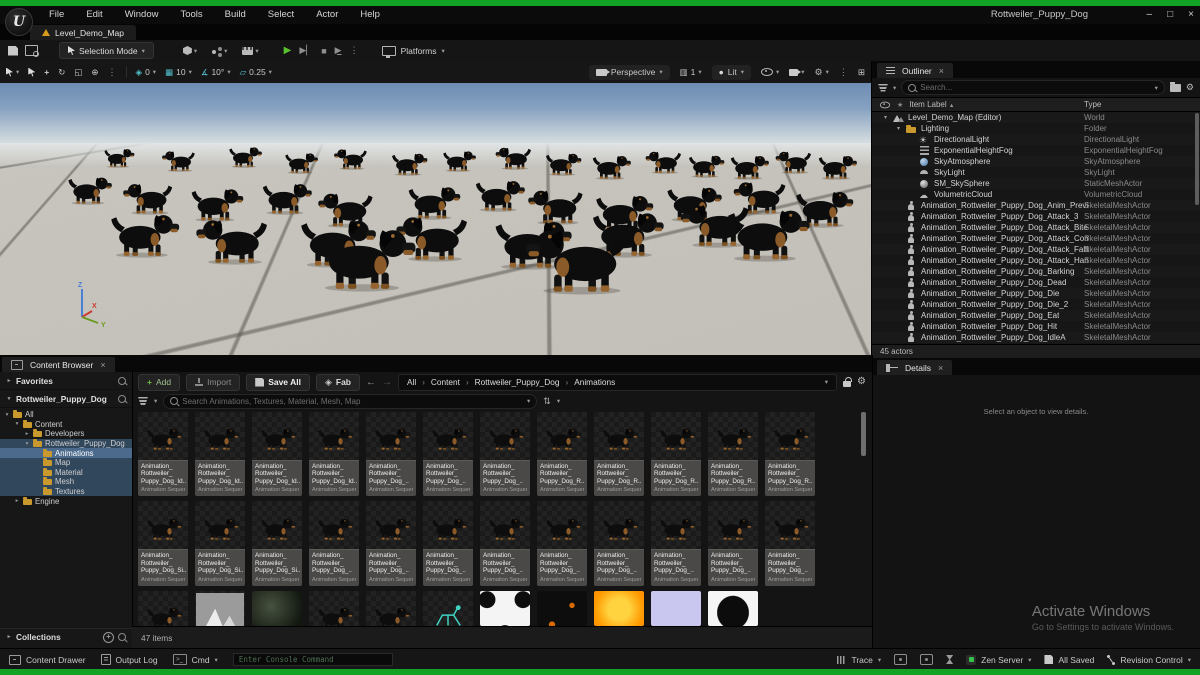 The height and width of the screenshot is (675, 1200). I want to click on platforms-dropdown: Platforms ▾, so click(413, 51).